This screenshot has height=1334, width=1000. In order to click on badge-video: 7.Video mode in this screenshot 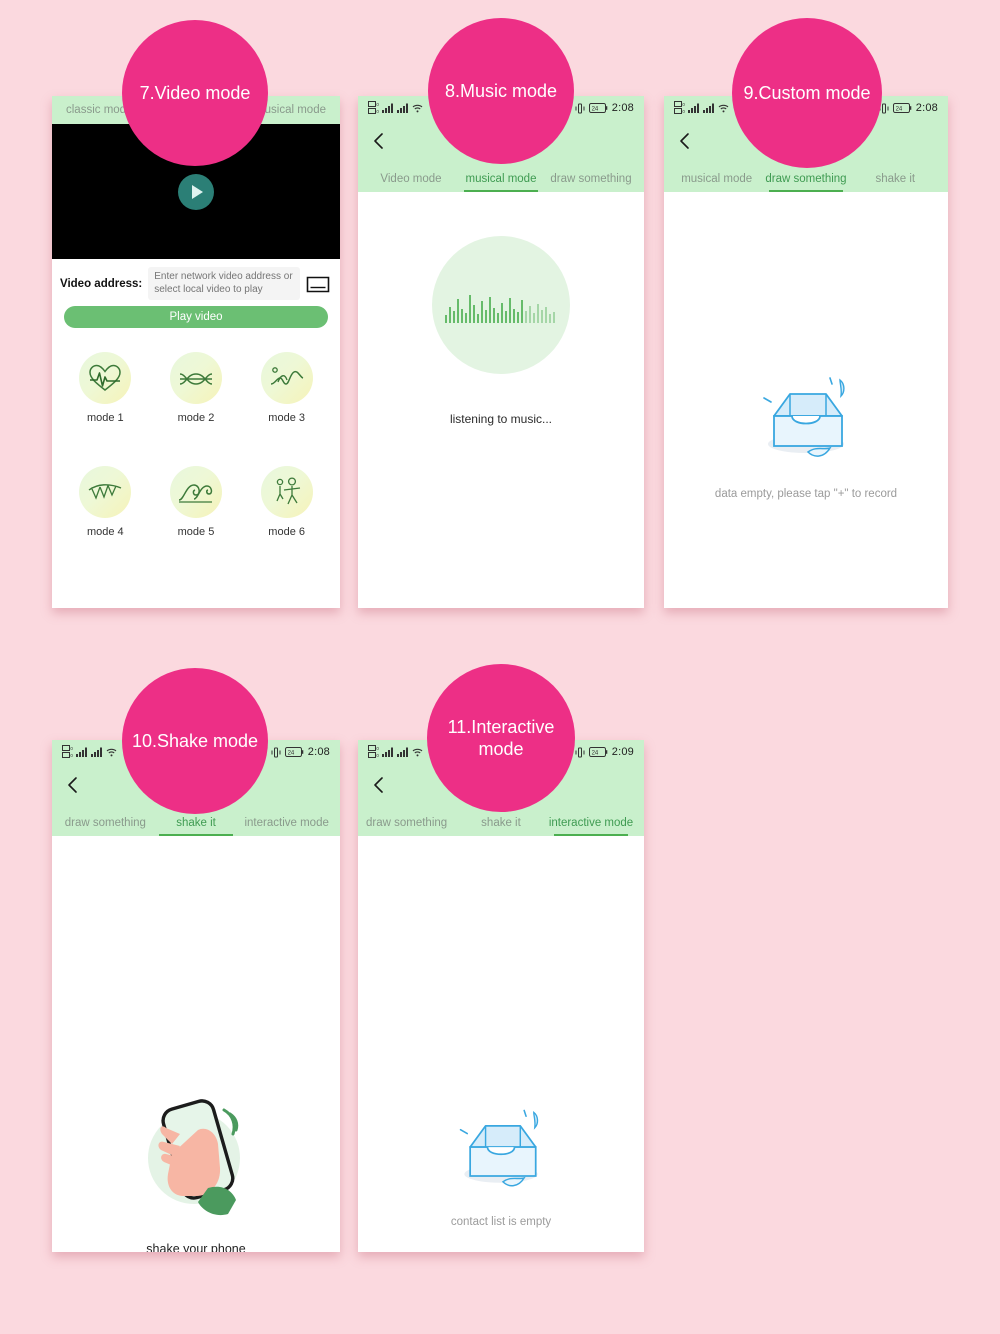, I will do `click(195, 93)`.